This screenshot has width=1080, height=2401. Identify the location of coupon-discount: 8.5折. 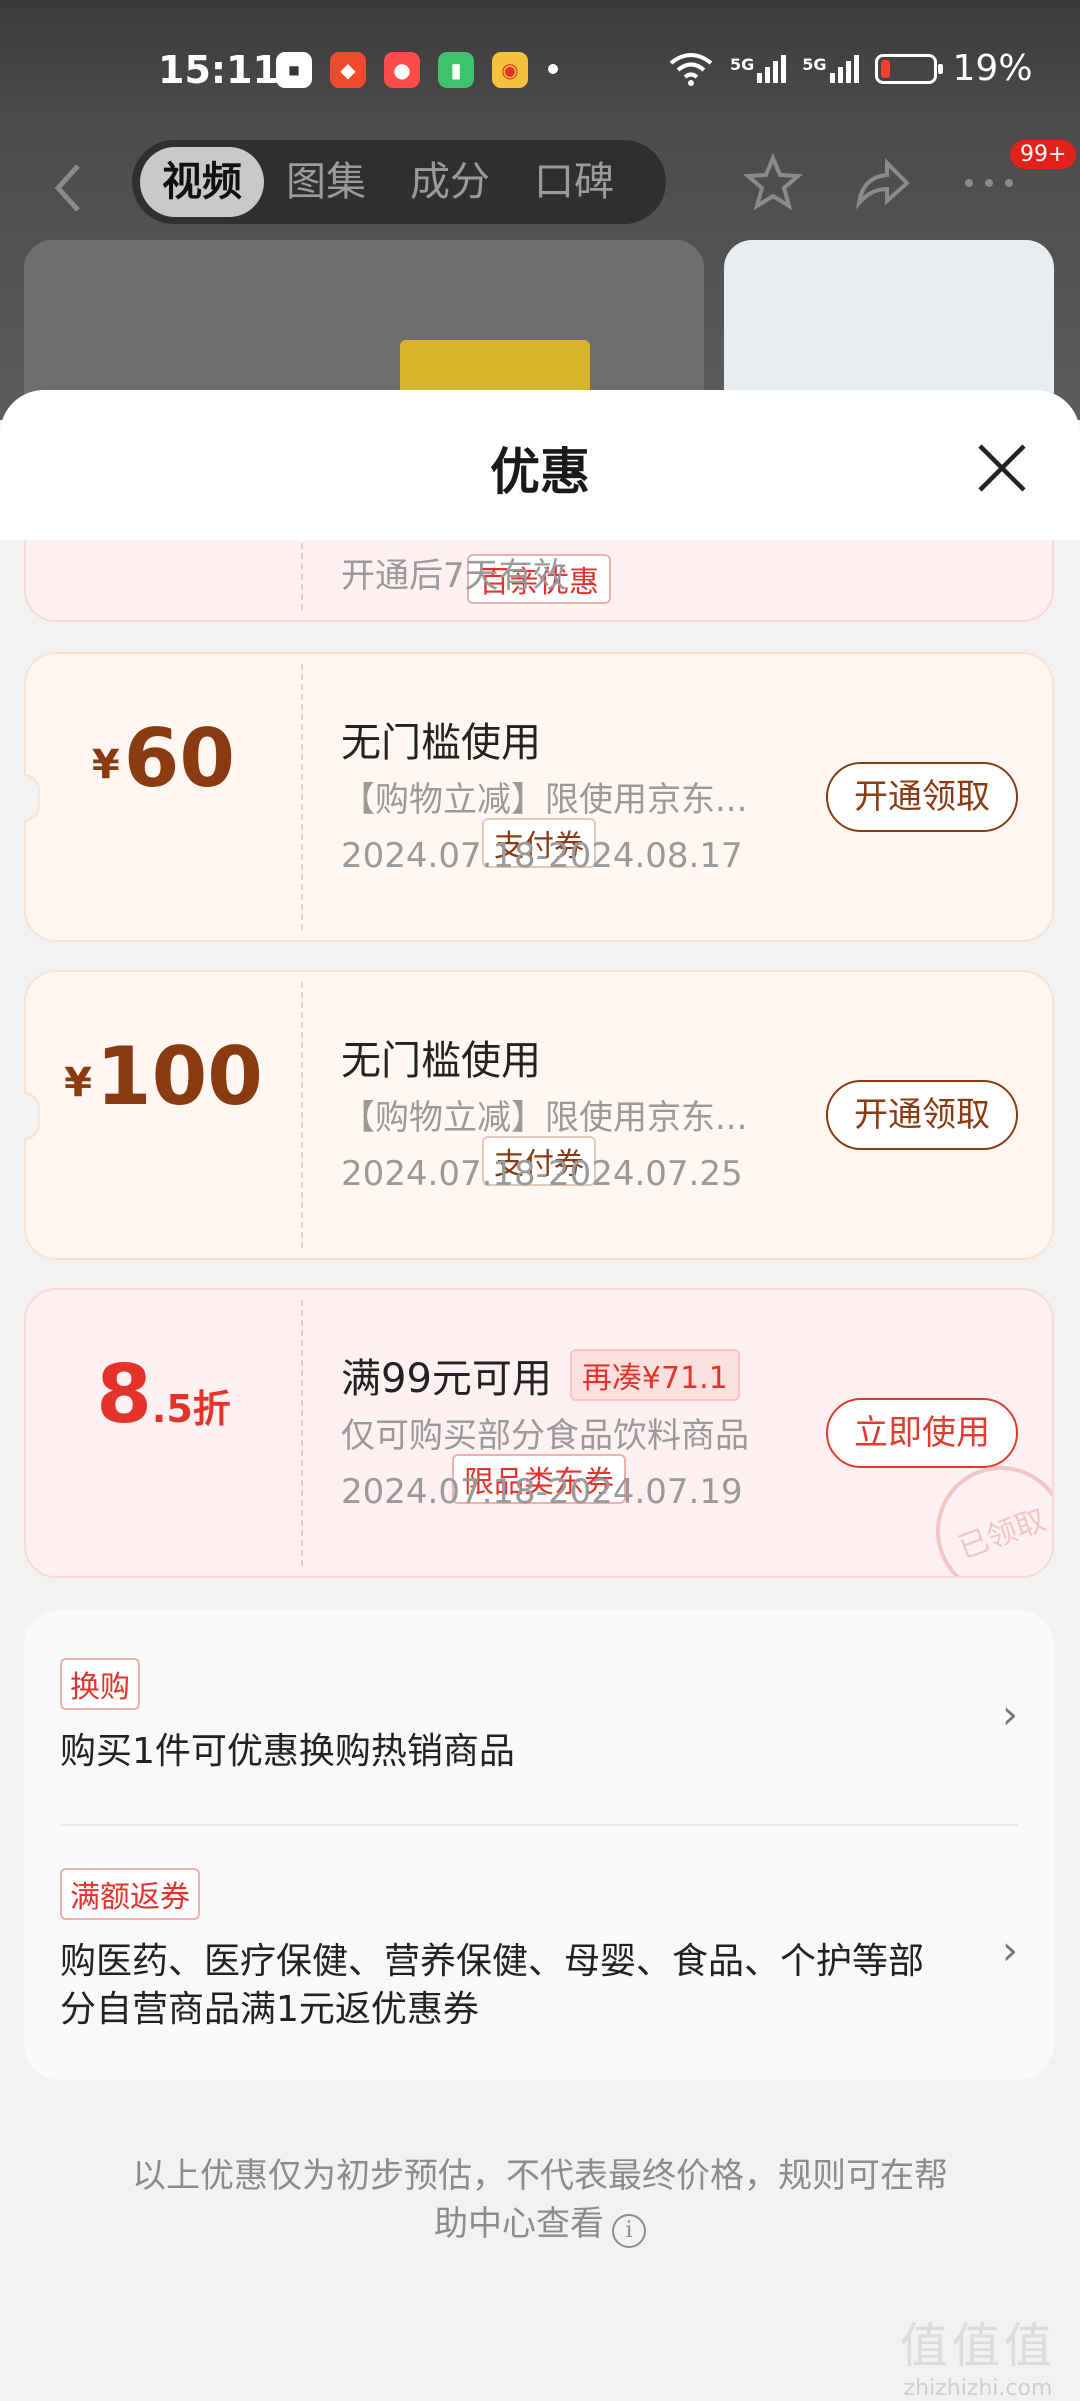
(163, 1394).